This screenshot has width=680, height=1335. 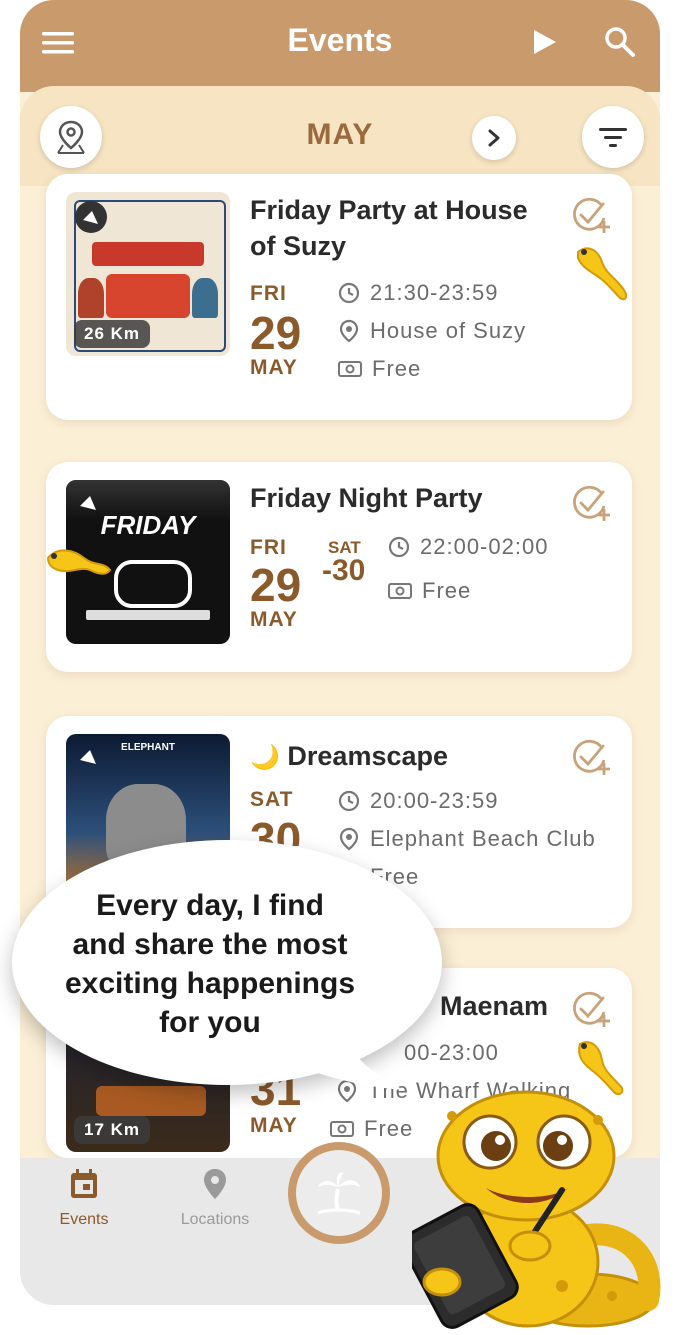 I want to click on next-month-button, so click(x=494, y=138).